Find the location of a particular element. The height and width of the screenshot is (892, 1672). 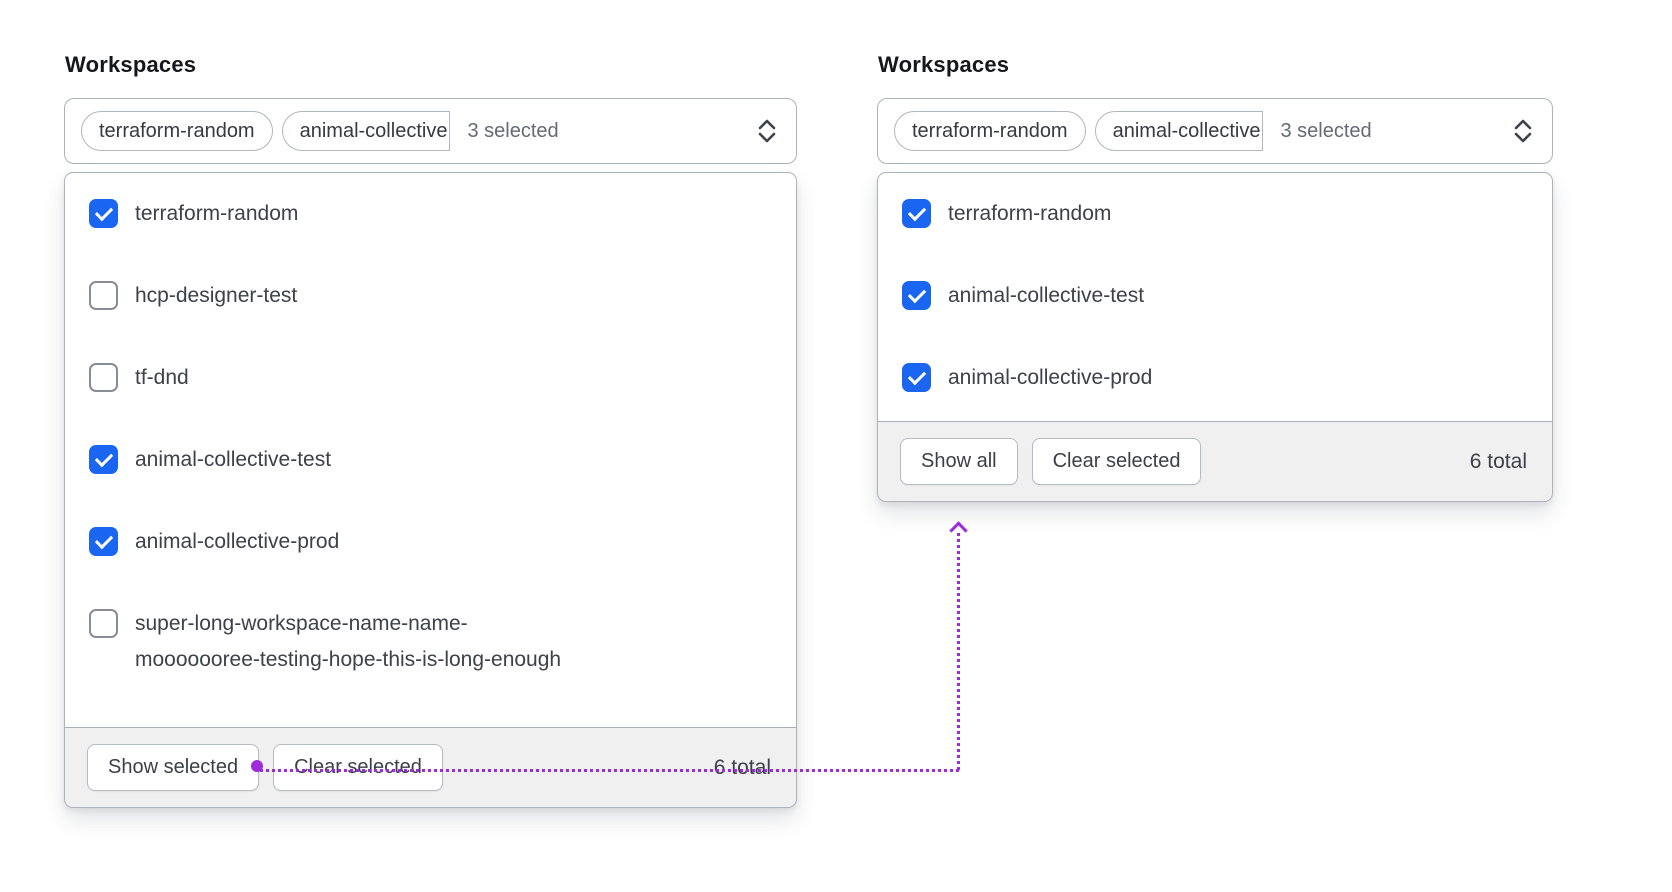

annotation-connector-vertical is located at coordinates (958, 651).